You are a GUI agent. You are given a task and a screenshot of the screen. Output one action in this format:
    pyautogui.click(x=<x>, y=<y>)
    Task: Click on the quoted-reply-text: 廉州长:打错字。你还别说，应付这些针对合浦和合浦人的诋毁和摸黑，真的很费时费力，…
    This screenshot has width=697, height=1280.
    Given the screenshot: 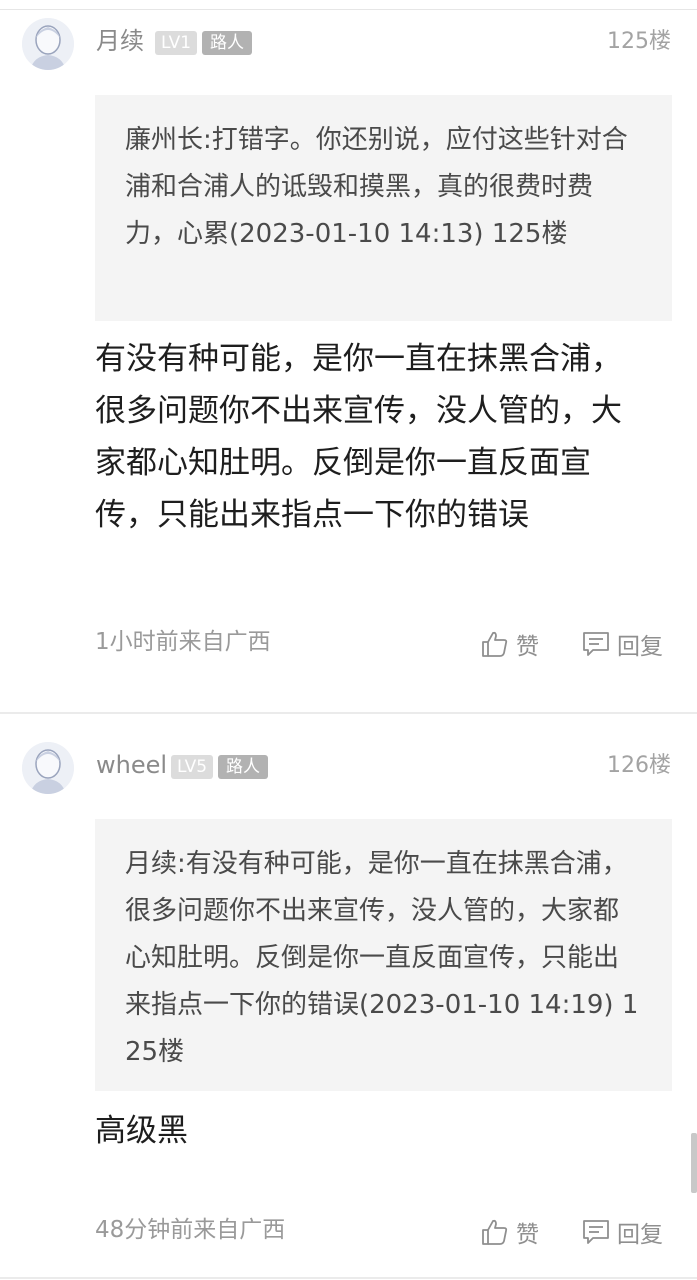 What is the action you would take?
    pyautogui.click(x=376, y=187)
    